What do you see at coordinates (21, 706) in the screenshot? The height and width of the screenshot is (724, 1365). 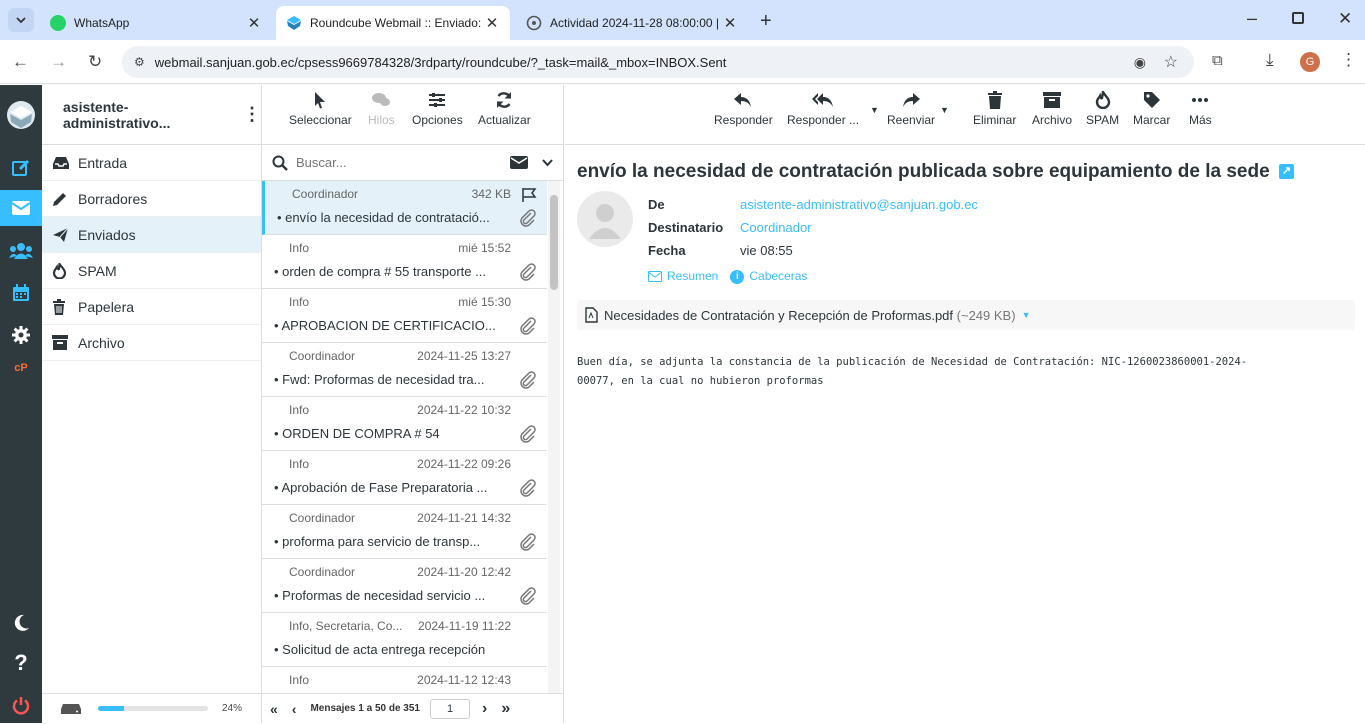 I see `logout-button` at bounding box center [21, 706].